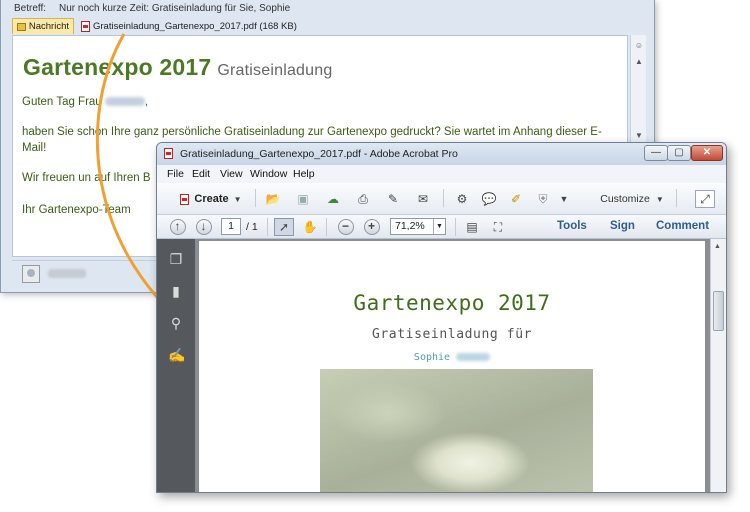  I want to click on email-icon: ✉, so click(423, 199).